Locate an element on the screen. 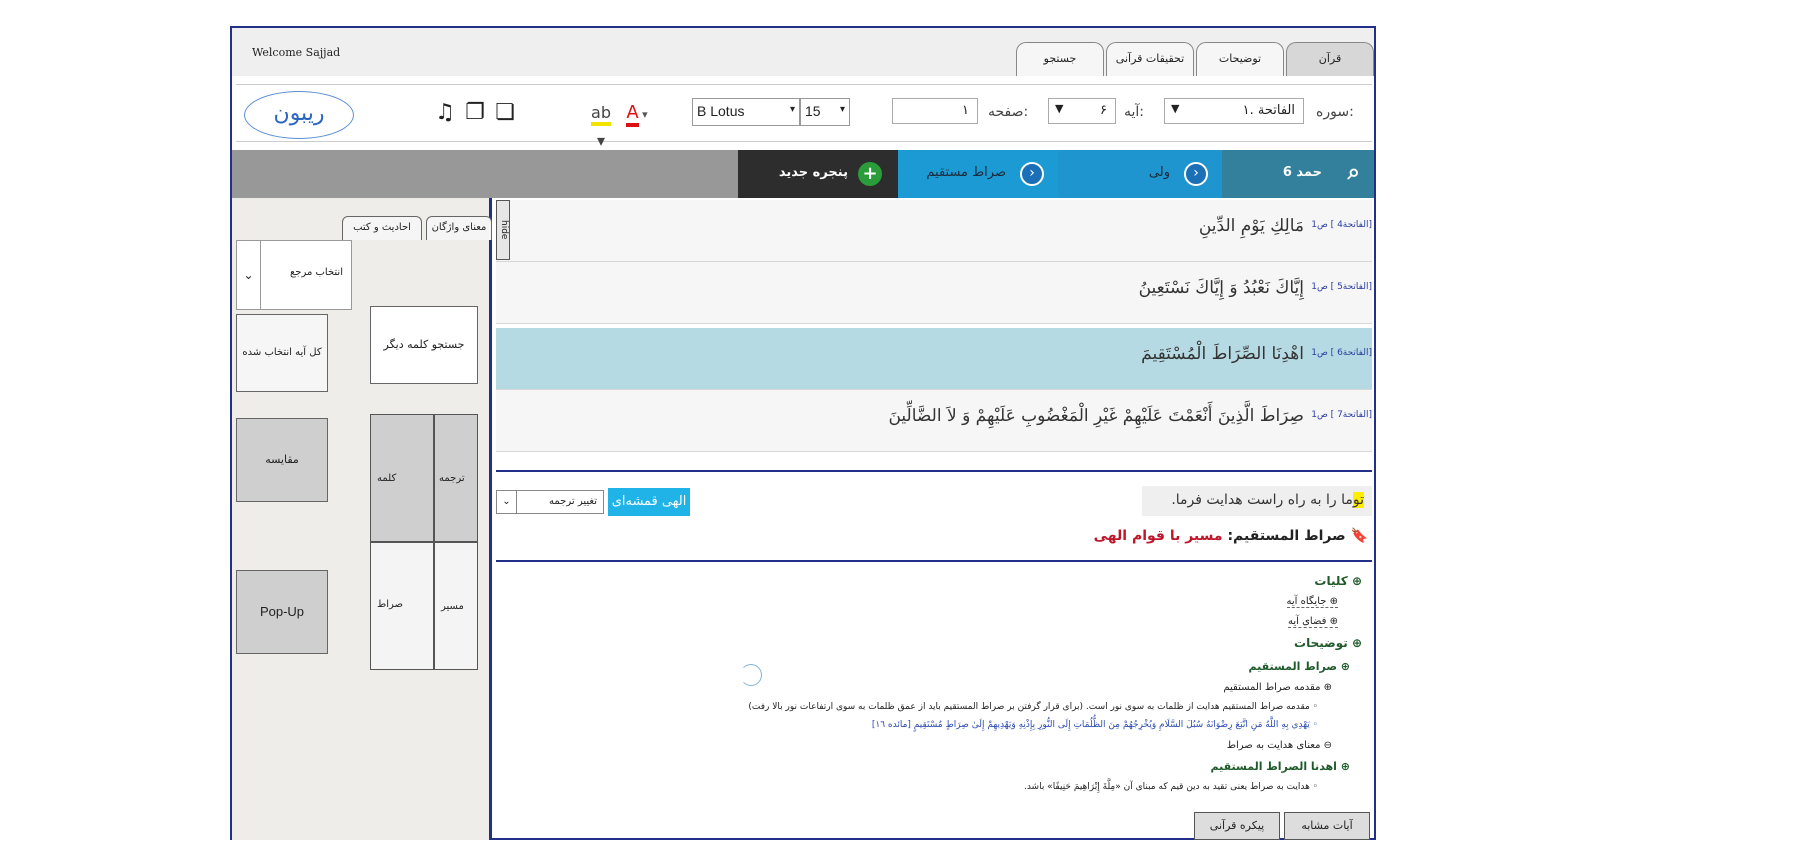 The image size is (1805, 859). tree-node-kolliyat: ⊕ کلیات is located at coordinates (1338, 581).